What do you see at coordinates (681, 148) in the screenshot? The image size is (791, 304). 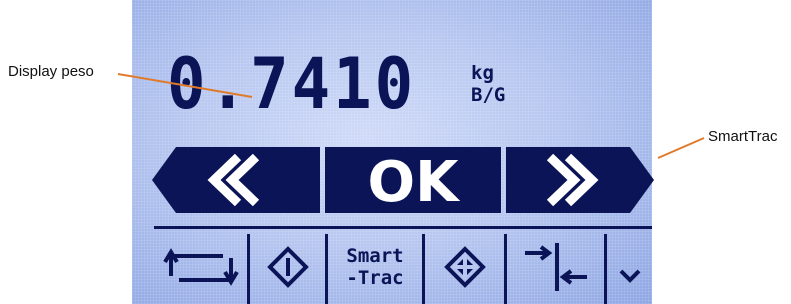 I see `smarttrac-callout-line` at bounding box center [681, 148].